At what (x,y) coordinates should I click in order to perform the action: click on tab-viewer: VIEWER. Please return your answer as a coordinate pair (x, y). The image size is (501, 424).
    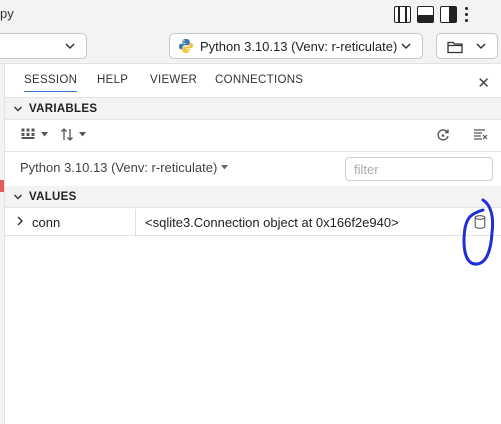
    Looking at the image, I should click on (173, 80).